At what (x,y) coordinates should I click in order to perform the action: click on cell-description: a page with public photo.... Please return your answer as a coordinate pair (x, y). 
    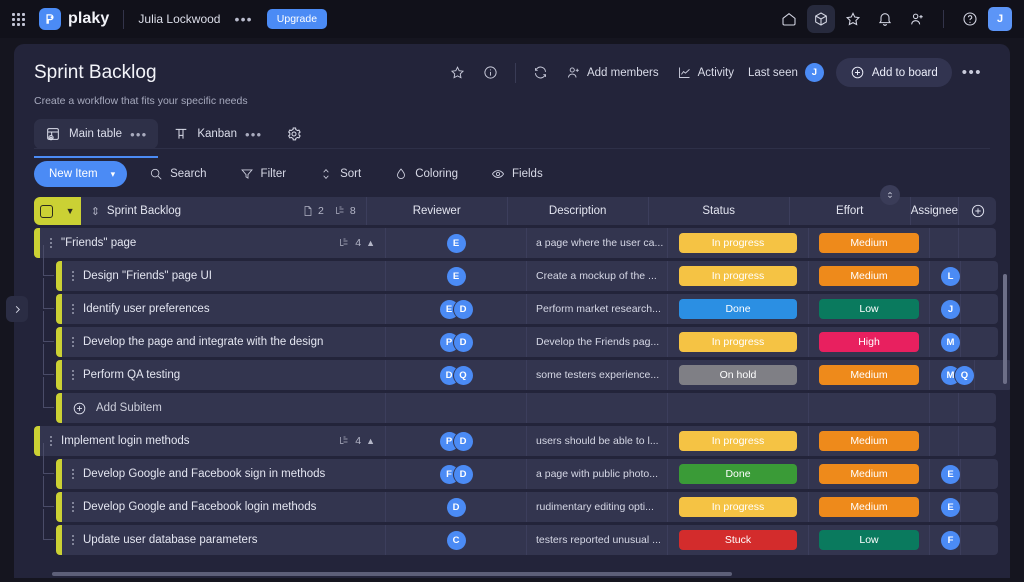
    Looking at the image, I should click on (596, 474).